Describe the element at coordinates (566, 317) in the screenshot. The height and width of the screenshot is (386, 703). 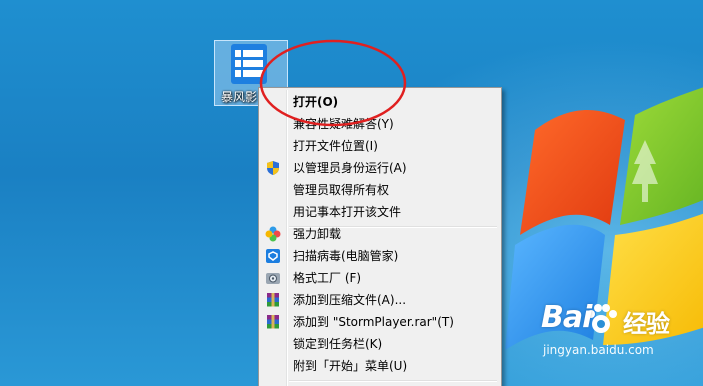
I see `watermark-brand: Bai` at that location.